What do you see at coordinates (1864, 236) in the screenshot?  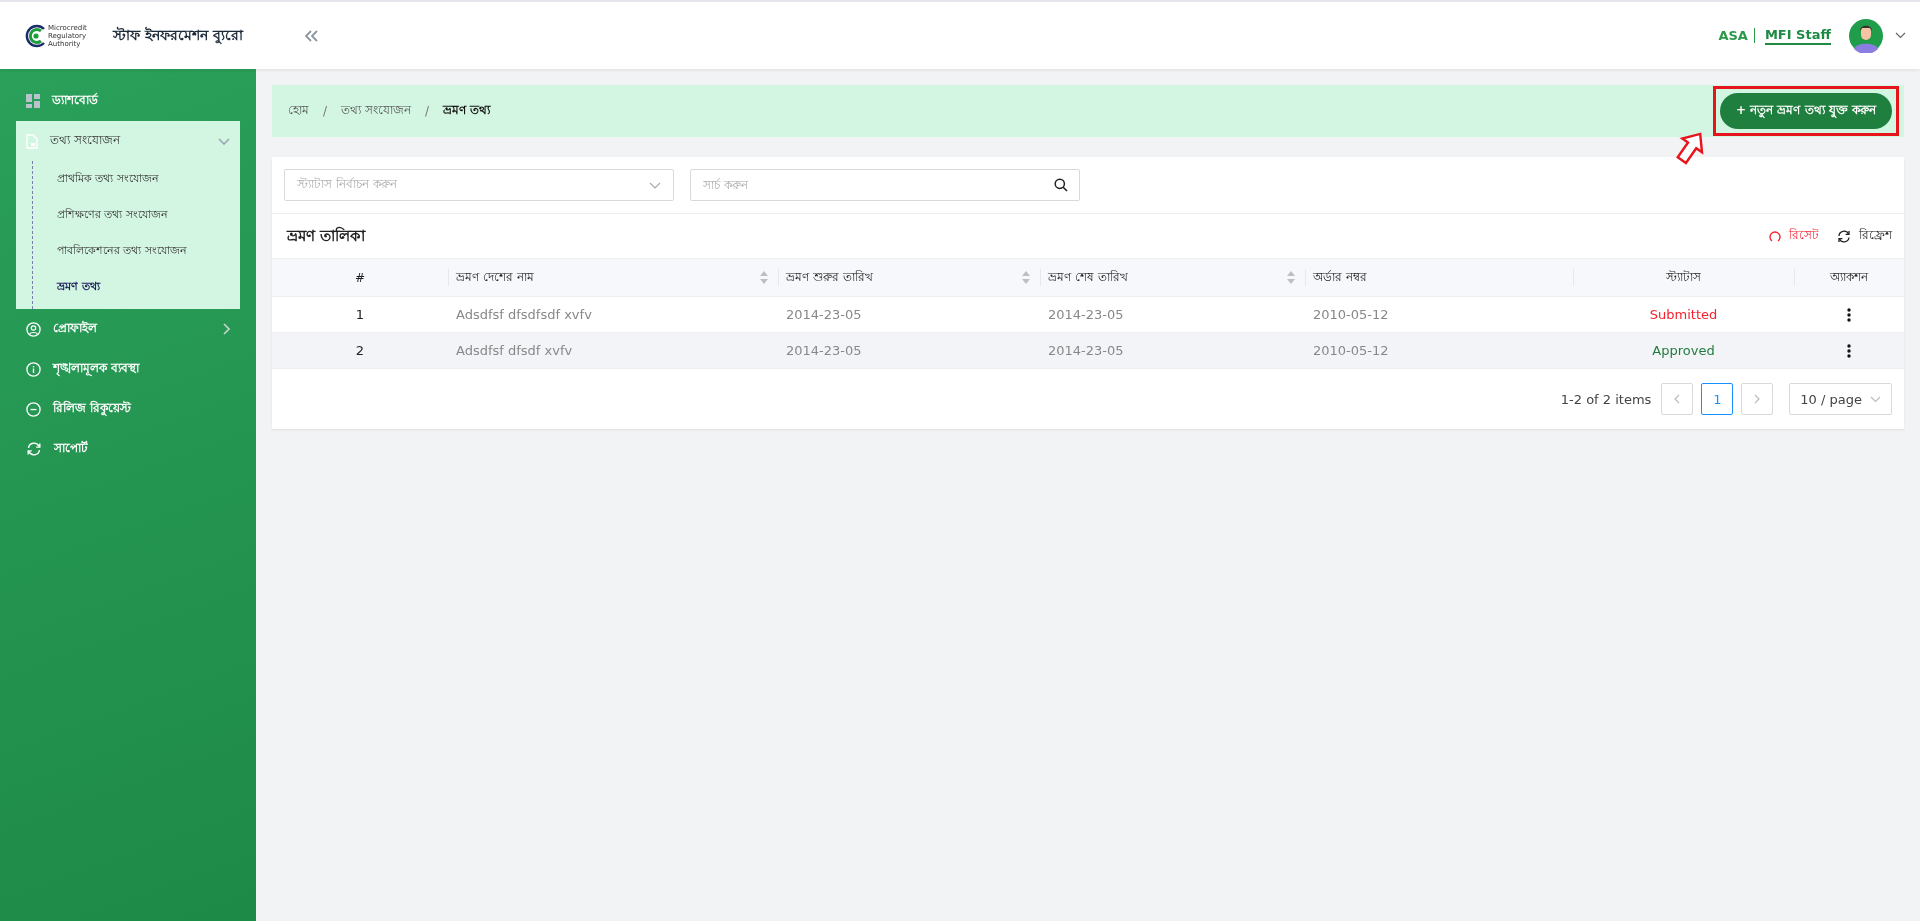 I see `refresh-button: রিফ্রেশ` at bounding box center [1864, 236].